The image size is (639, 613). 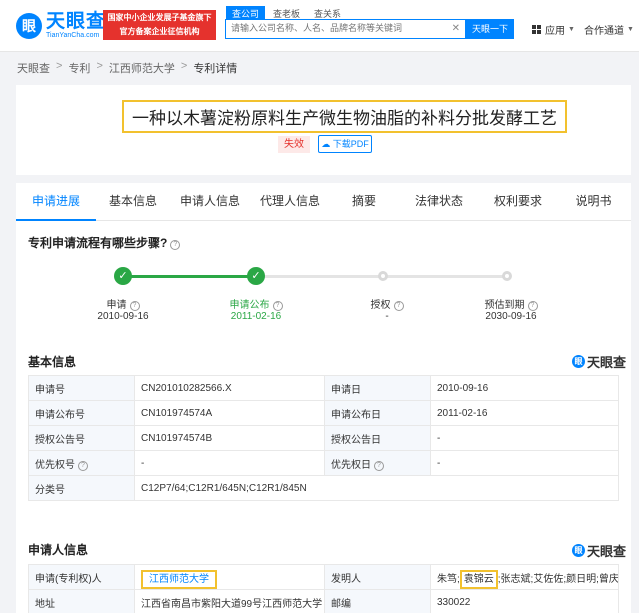 I want to click on apps-label: 应用, so click(x=555, y=31).